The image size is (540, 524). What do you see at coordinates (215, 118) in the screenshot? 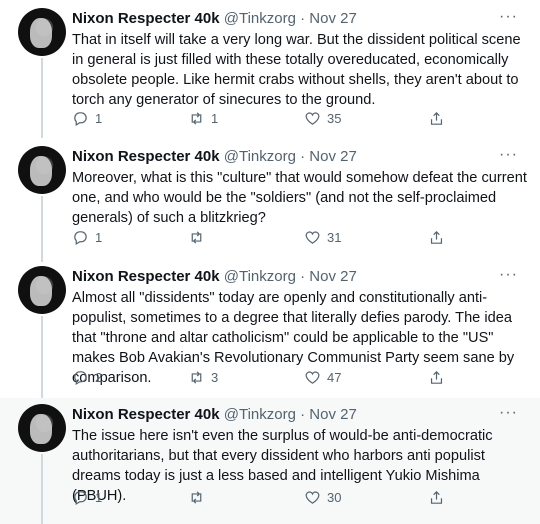
I see `retweet-count: 1` at bounding box center [215, 118].